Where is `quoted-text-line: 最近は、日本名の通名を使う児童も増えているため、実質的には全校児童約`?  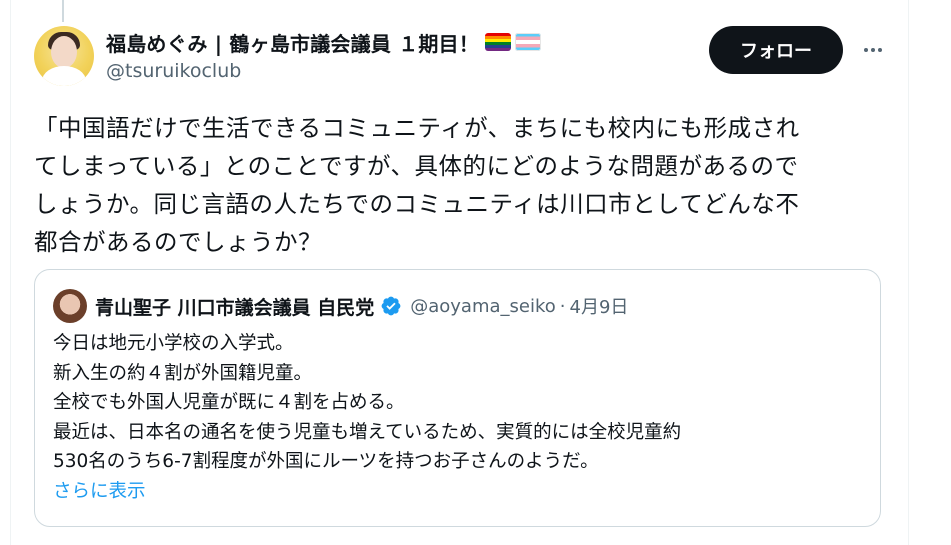 quoted-text-line: 最近は、日本名の通名を使う児童も増えているため、実質的には全校児童約 is located at coordinates (367, 432).